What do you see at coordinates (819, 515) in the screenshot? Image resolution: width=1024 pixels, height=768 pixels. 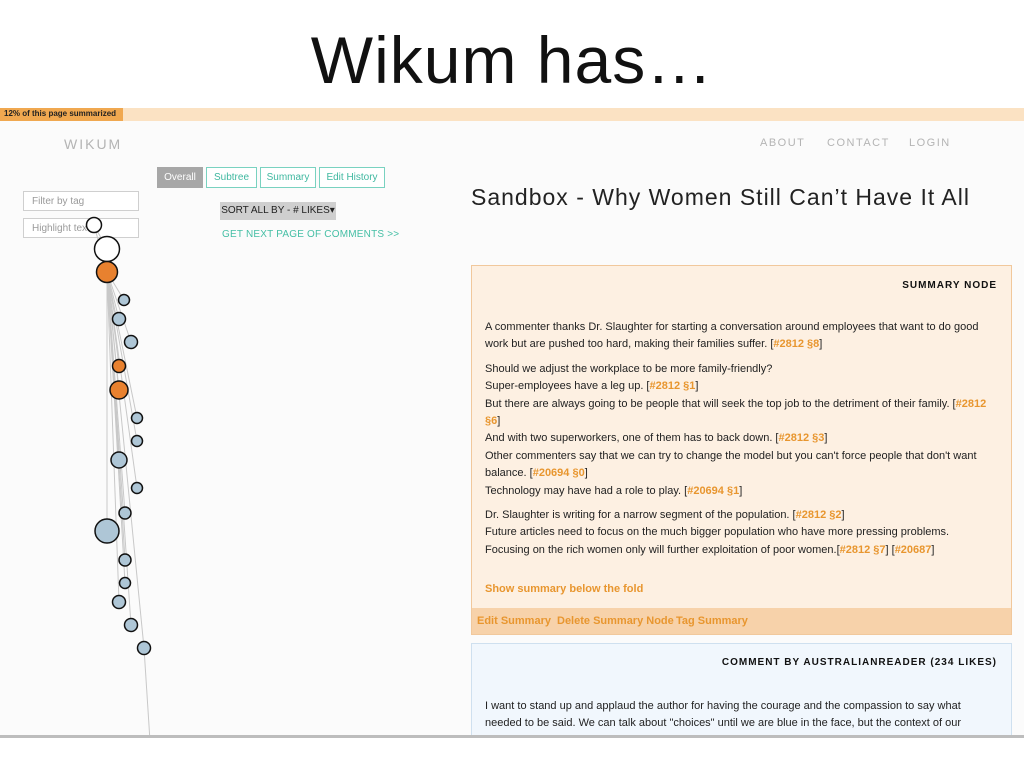 I see `comment-reference-link: #2812 §2` at bounding box center [819, 515].